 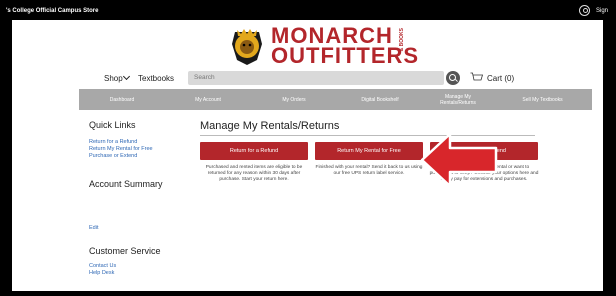 I want to click on search-placeholder: Search, so click(x=204, y=77).